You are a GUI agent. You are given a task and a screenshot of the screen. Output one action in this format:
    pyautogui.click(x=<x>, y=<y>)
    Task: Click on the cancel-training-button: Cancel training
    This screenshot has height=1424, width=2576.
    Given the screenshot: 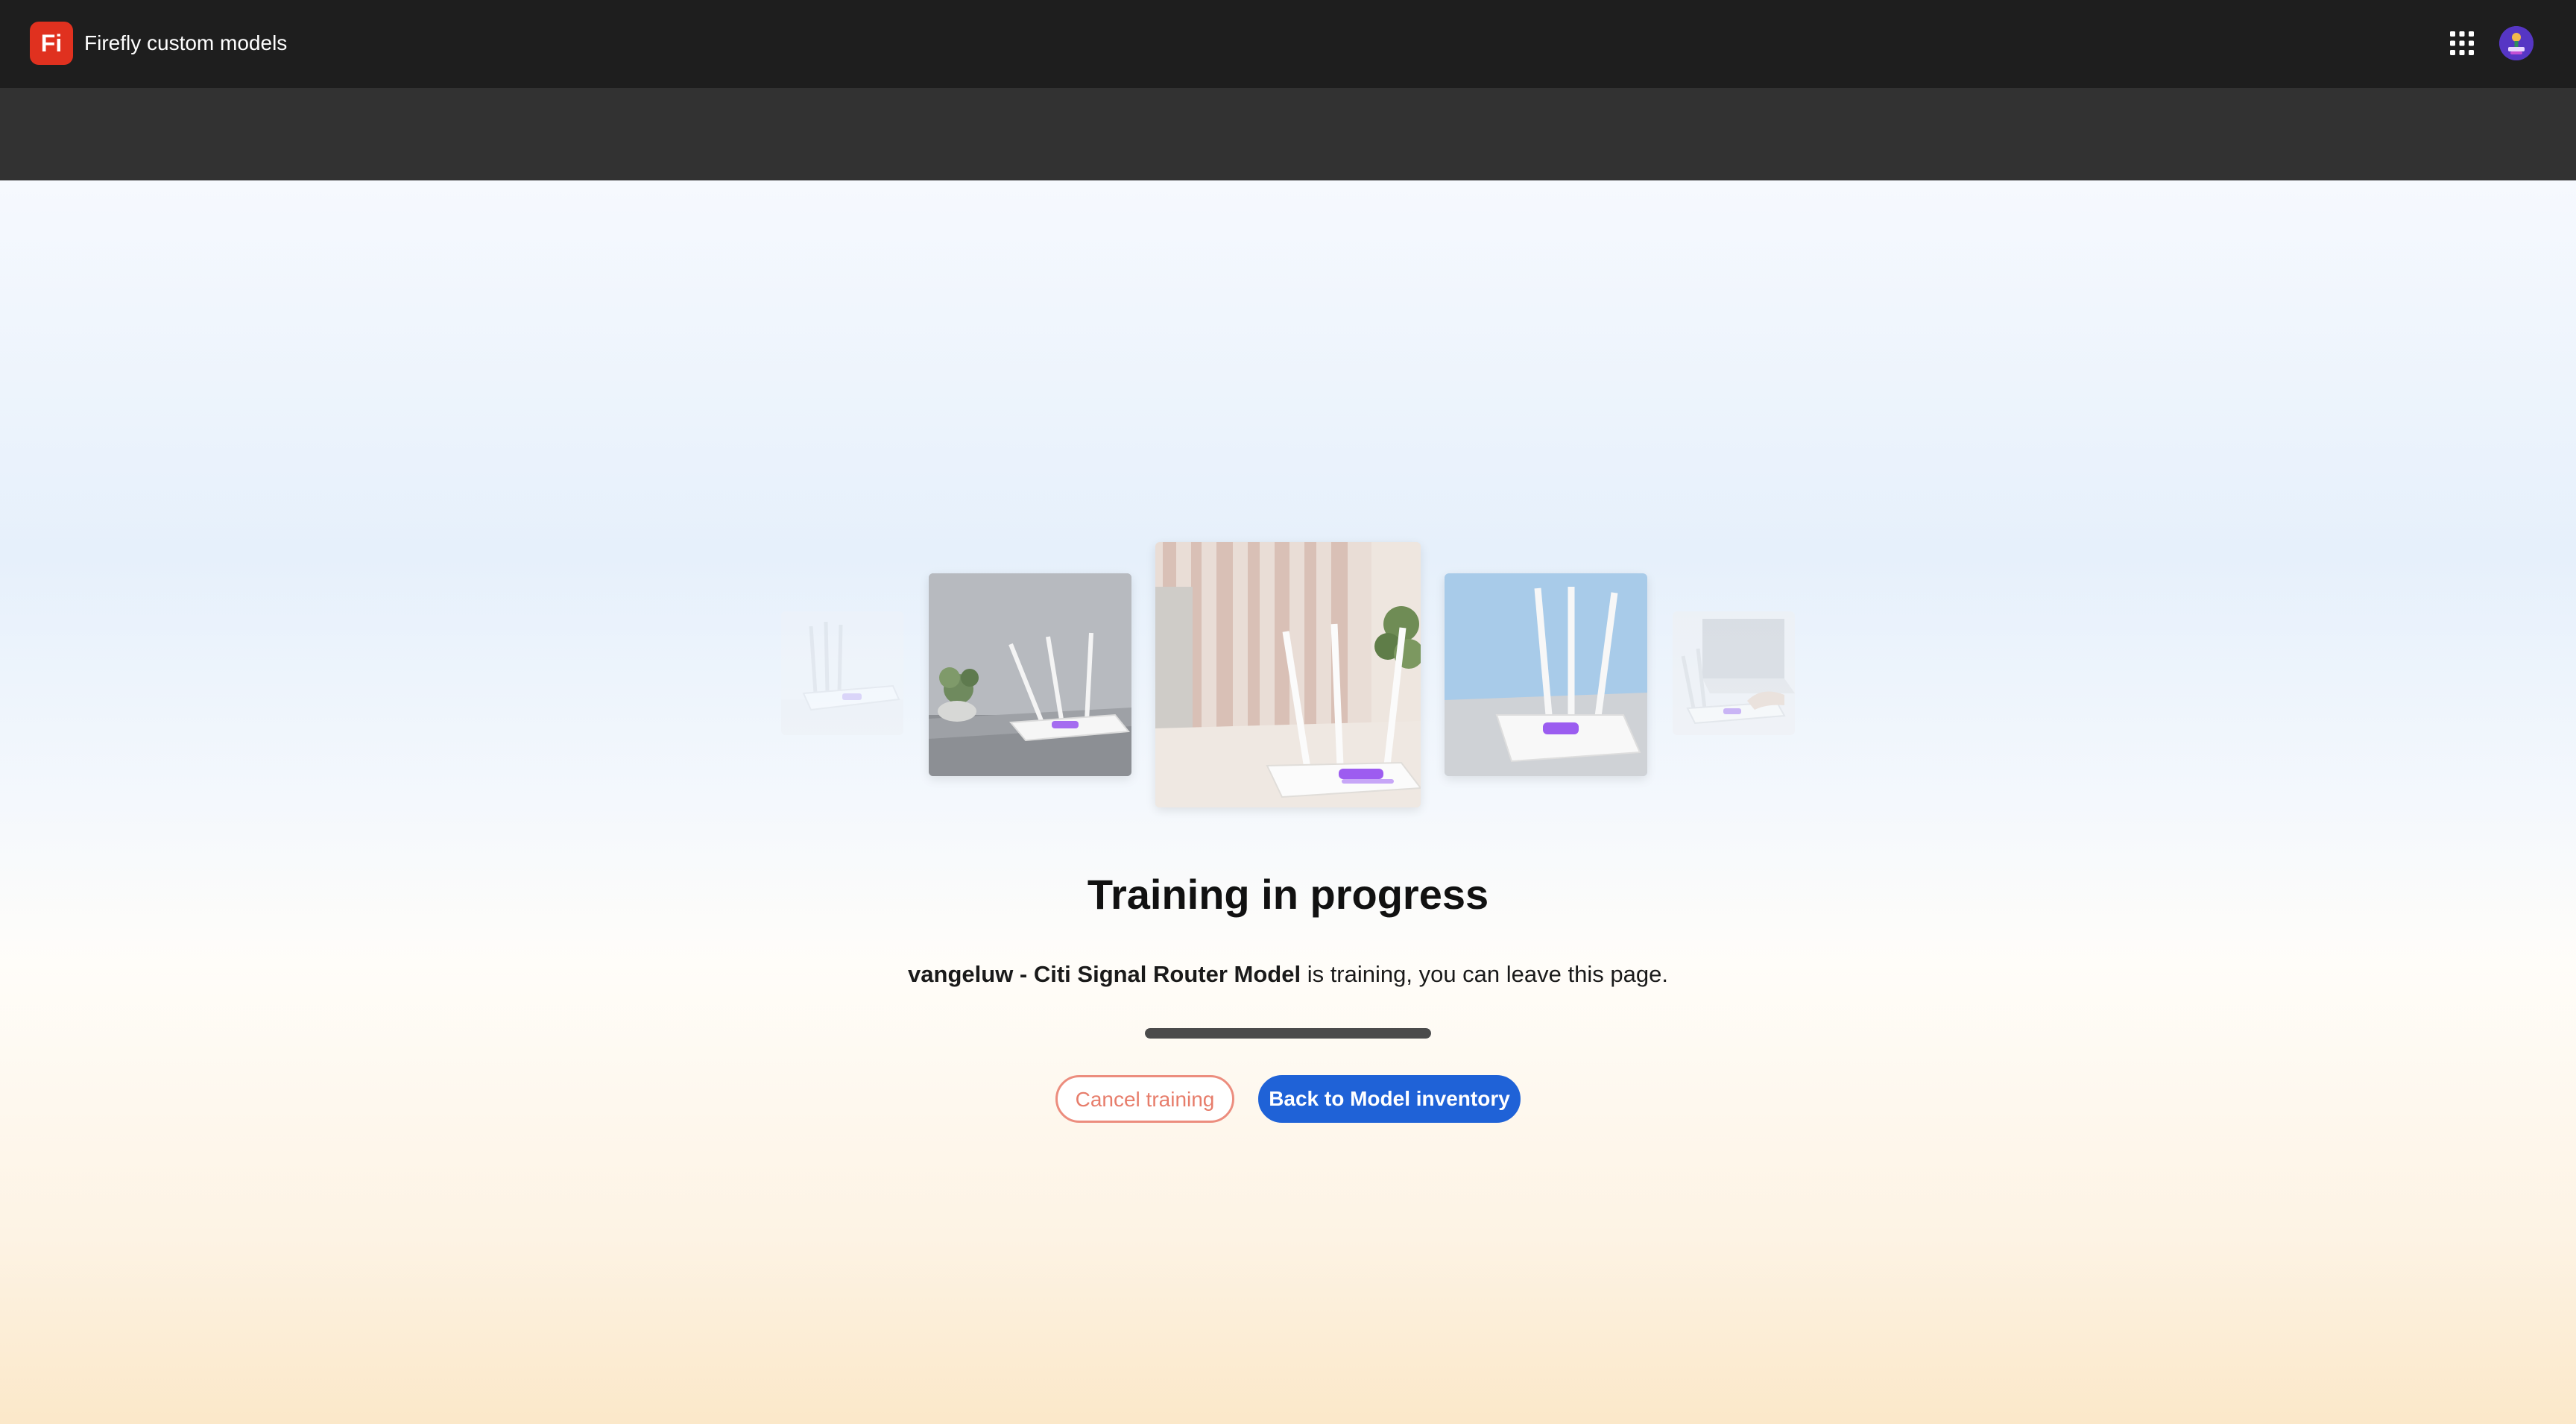 What is the action you would take?
    pyautogui.click(x=1144, y=1099)
    